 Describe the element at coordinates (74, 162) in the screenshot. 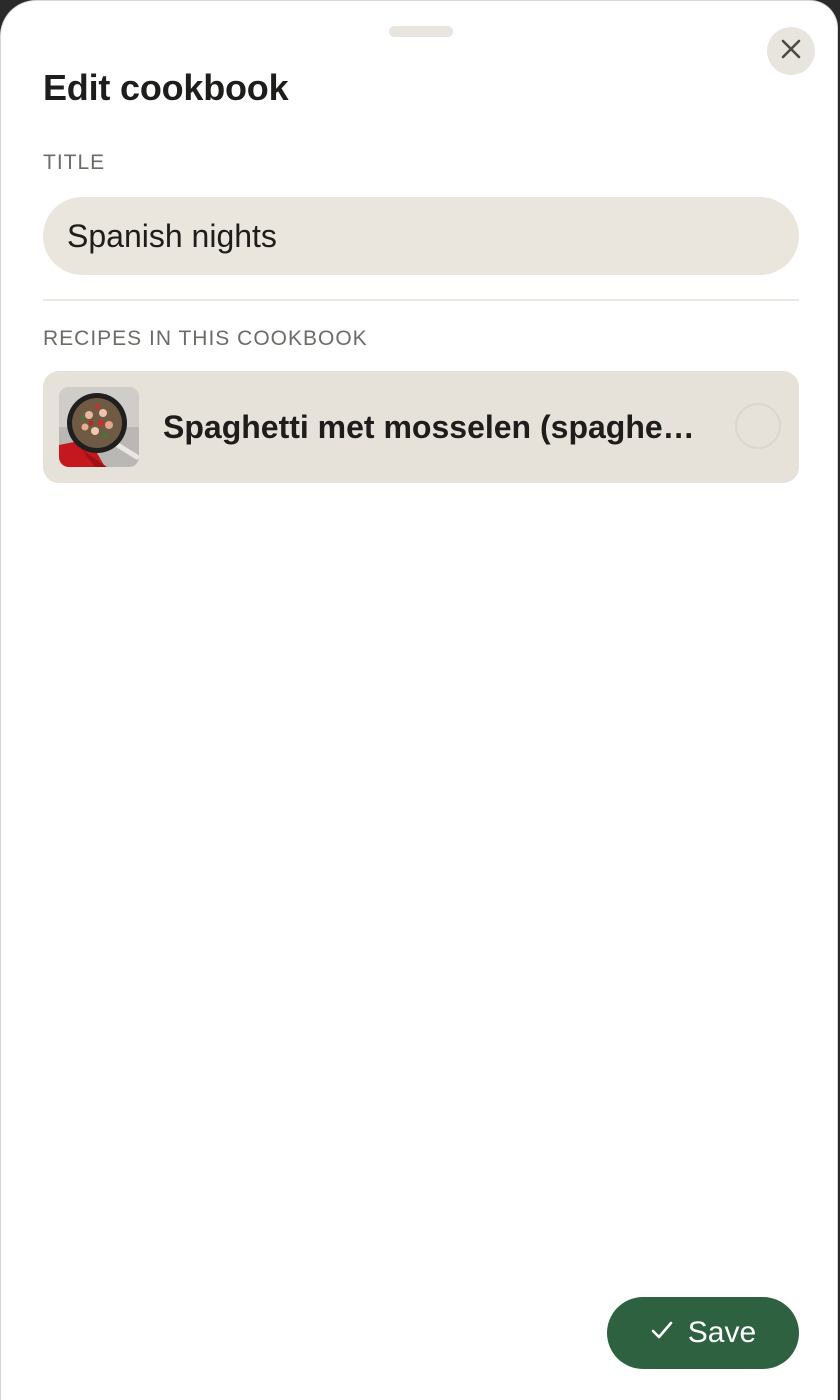

I see `title-field-label: TITLE` at that location.